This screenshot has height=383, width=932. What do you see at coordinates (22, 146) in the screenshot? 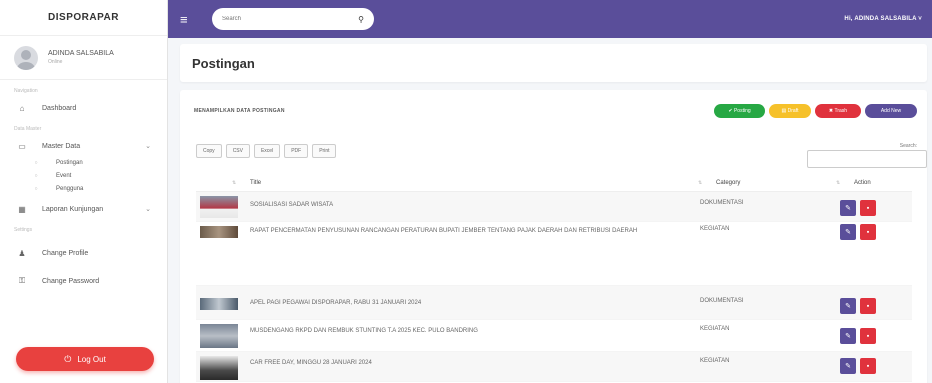
I see `monitor-icon: ▭` at bounding box center [22, 146].